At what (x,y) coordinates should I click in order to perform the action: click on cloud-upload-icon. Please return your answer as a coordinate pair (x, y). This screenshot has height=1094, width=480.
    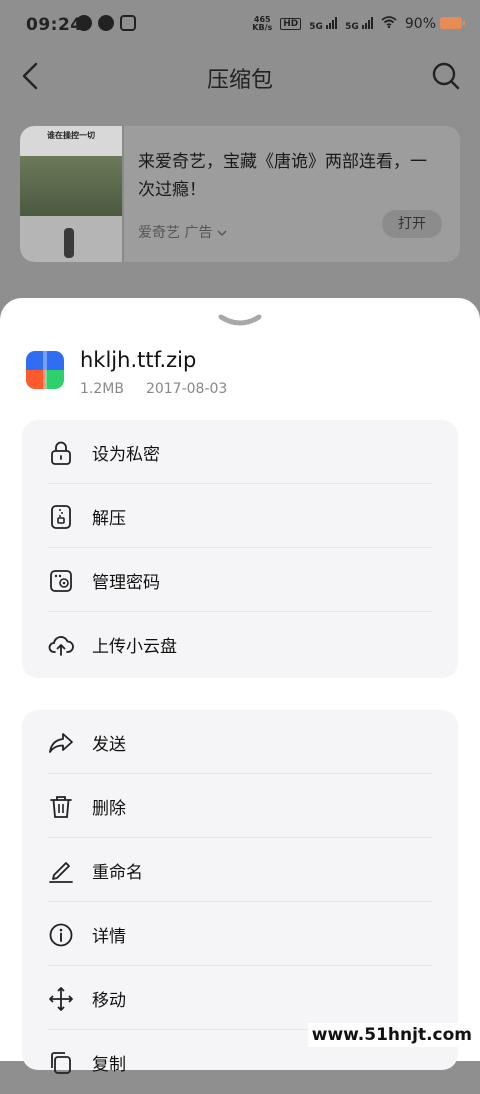
    Looking at the image, I should click on (61, 645).